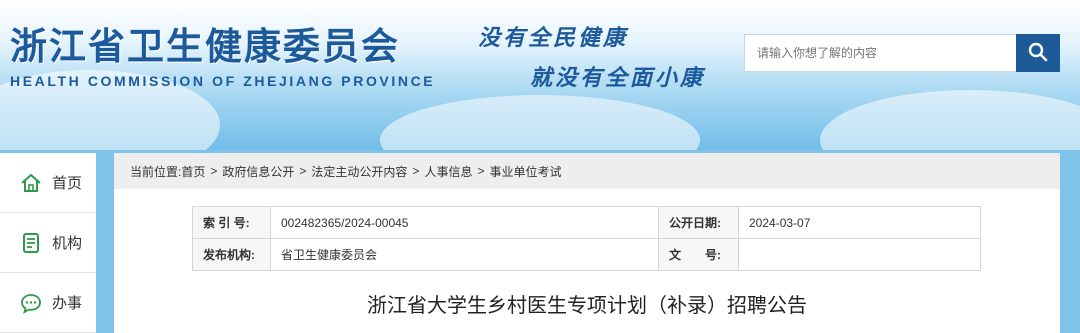 The image size is (1080, 333). I want to click on org-icon, so click(31, 243).